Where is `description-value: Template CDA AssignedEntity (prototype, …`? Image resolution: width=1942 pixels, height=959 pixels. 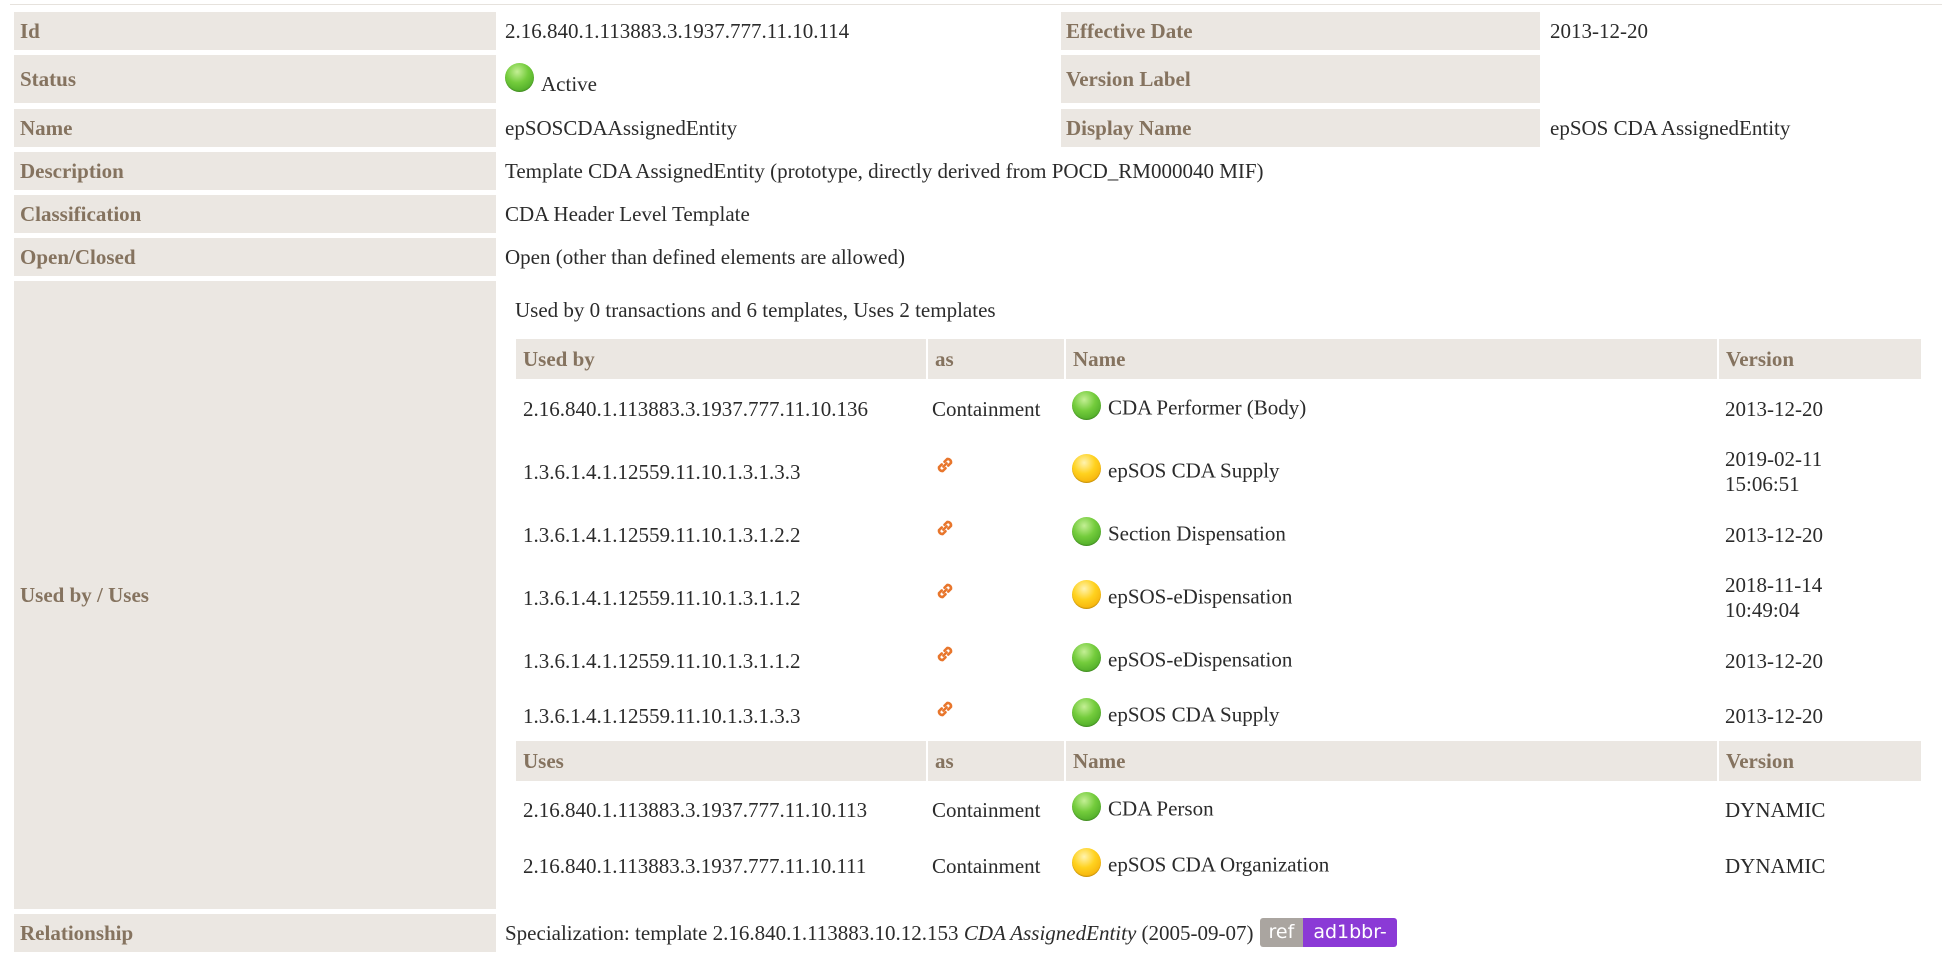 description-value: Template CDA AssignedEntity (prototype, … is located at coordinates (884, 170).